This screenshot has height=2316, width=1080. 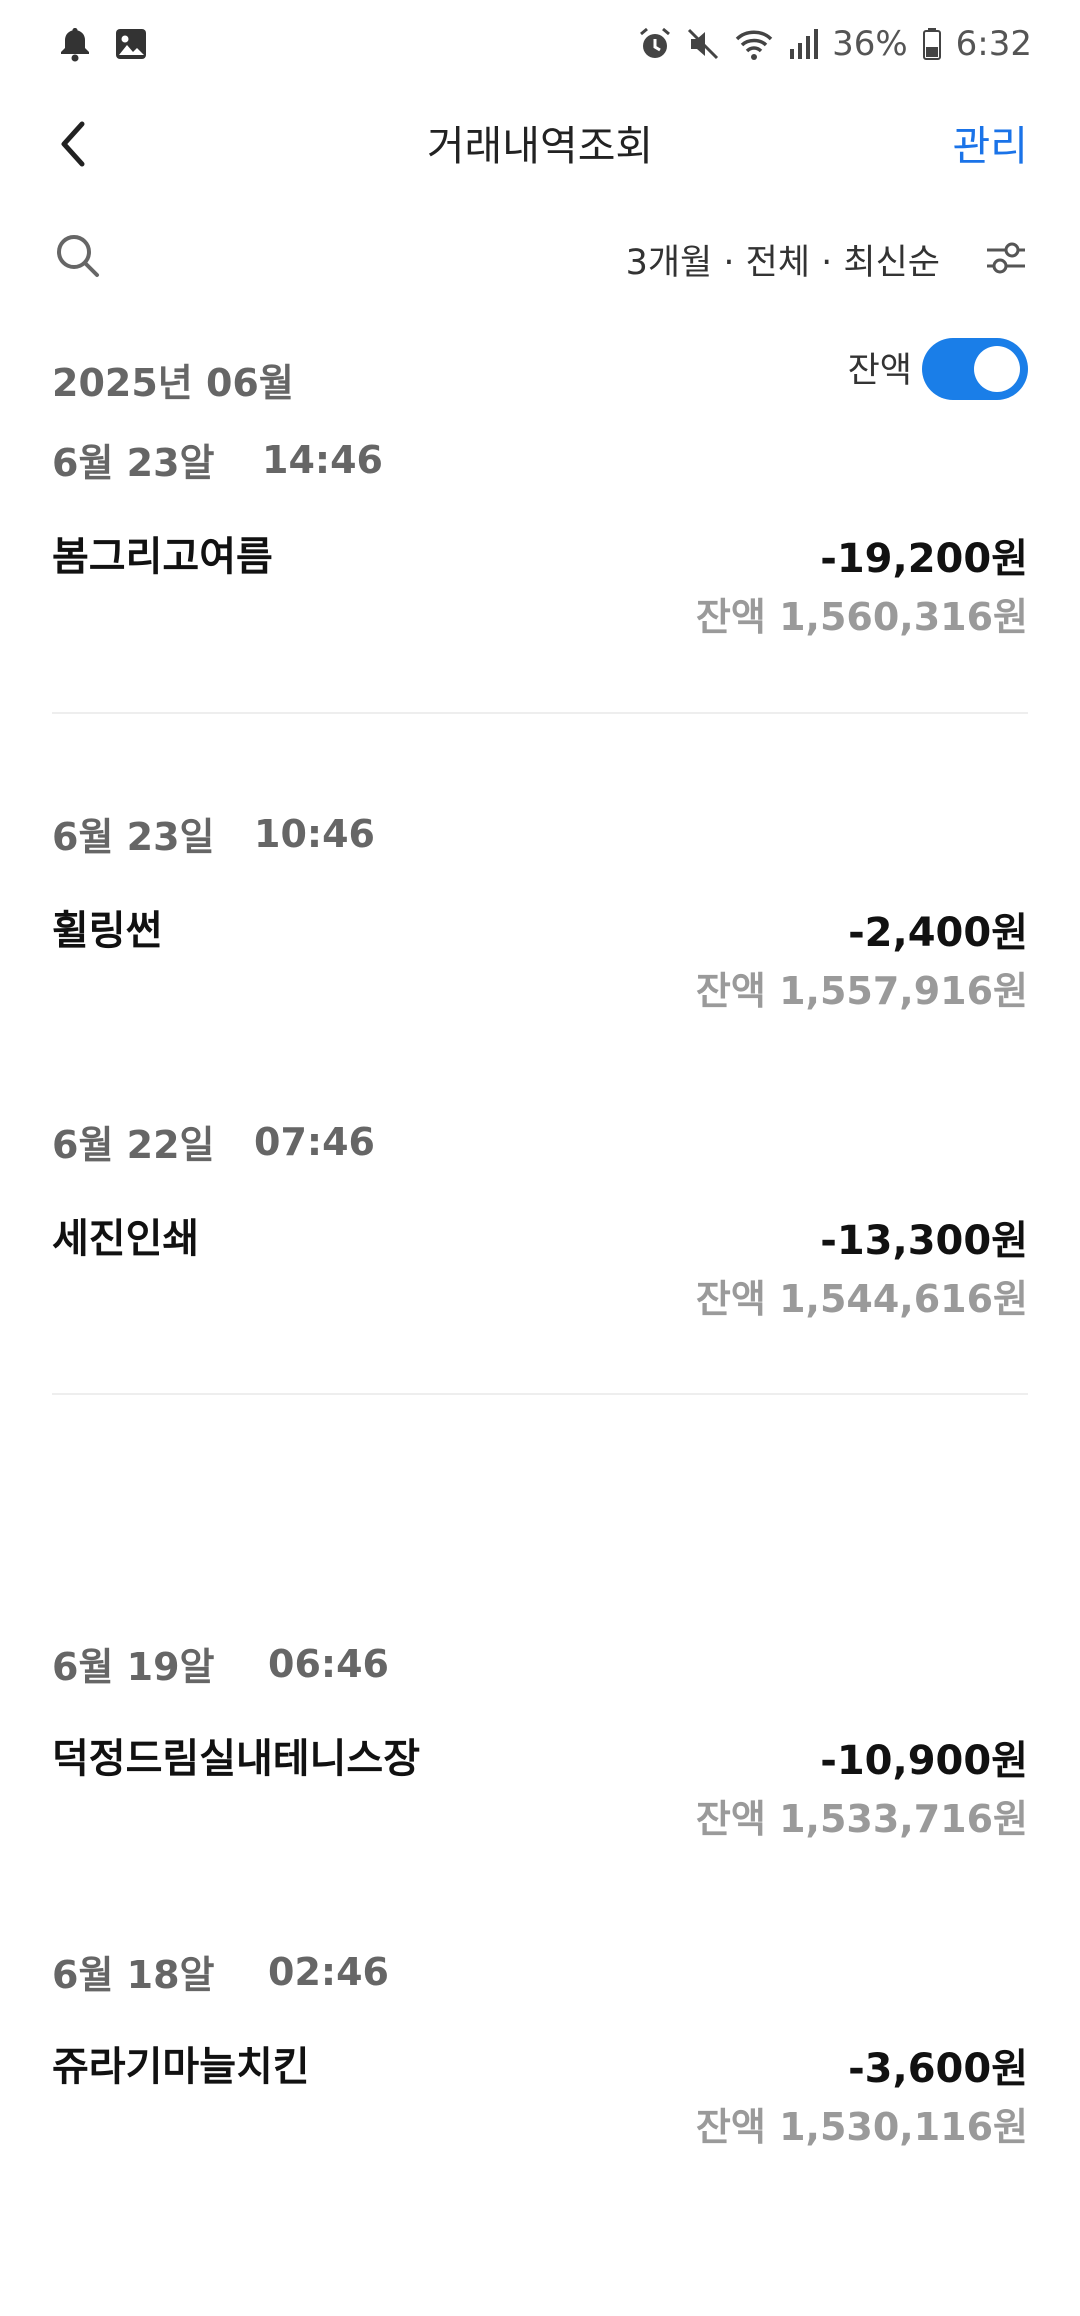 I want to click on filter-summary: 3개월 · 전체 · 최신순, so click(x=783, y=259).